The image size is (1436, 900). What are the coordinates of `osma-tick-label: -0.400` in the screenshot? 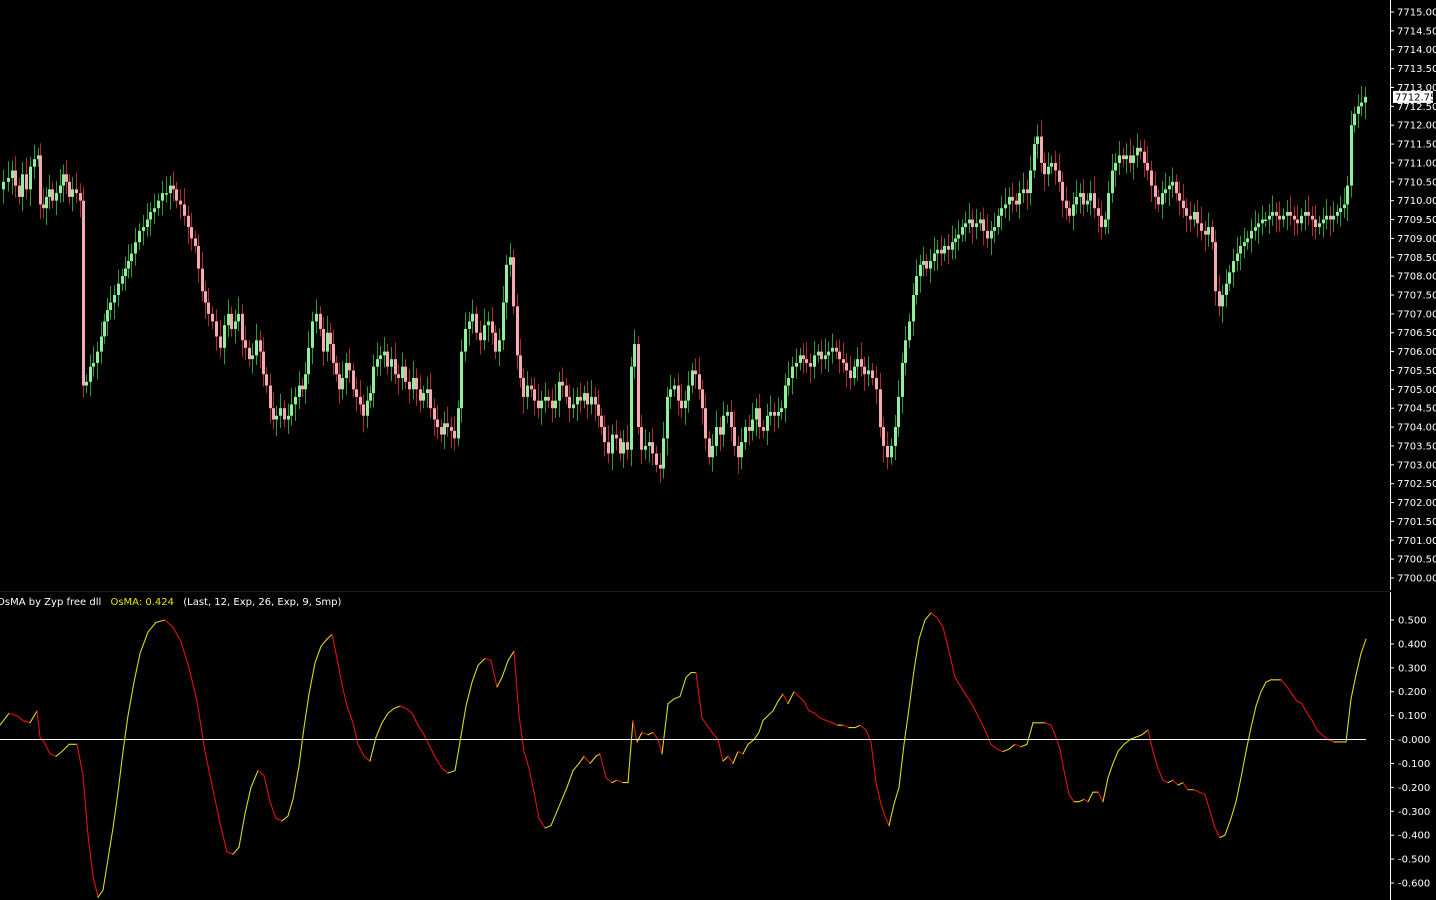 It's located at (1414, 836).